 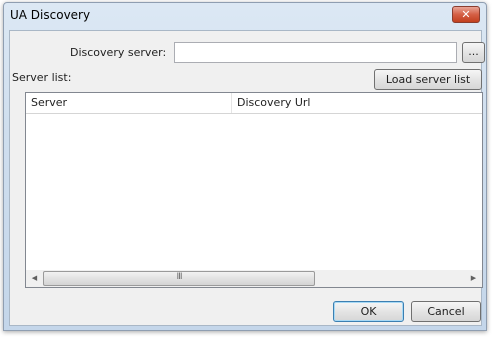 What do you see at coordinates (118, 52) in the screenshot?
I see `discovery-server-label: Discovery server:` at bounding box center [118, 52].